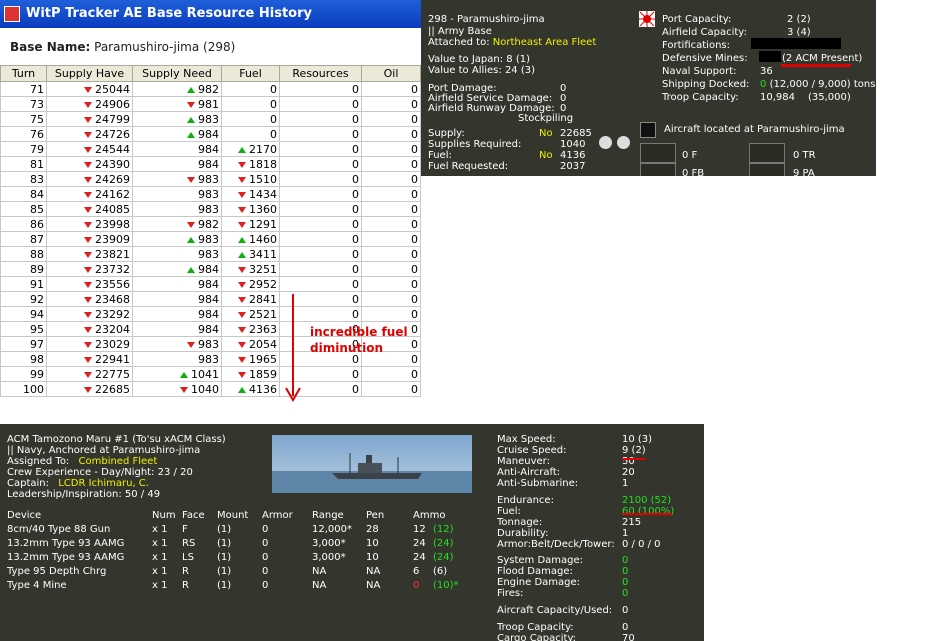  I want to click on plane-toggle-icon, so click(648, 130).